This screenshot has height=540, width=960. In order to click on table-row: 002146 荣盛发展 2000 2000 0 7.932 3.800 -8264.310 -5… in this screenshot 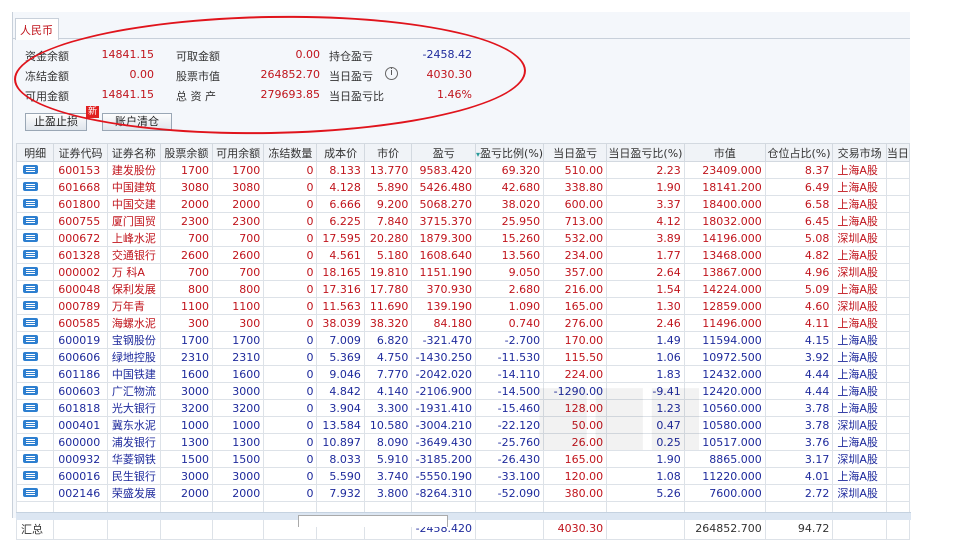, I will do `click(463, 493)`.